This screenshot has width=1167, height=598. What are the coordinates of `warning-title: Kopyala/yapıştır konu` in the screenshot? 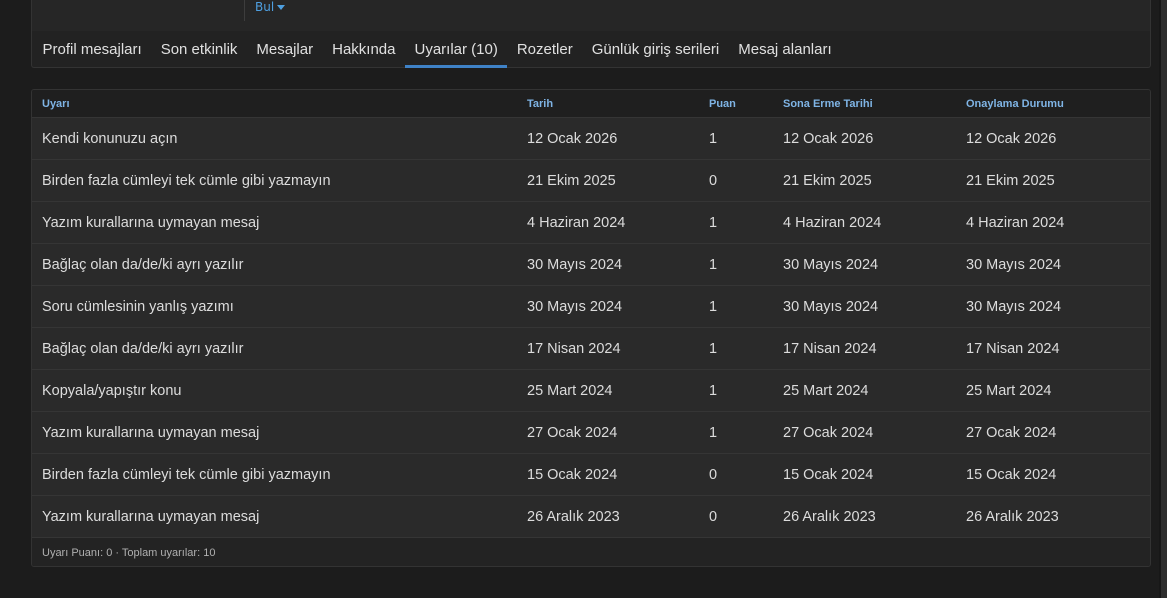 It's located at (274, 390).